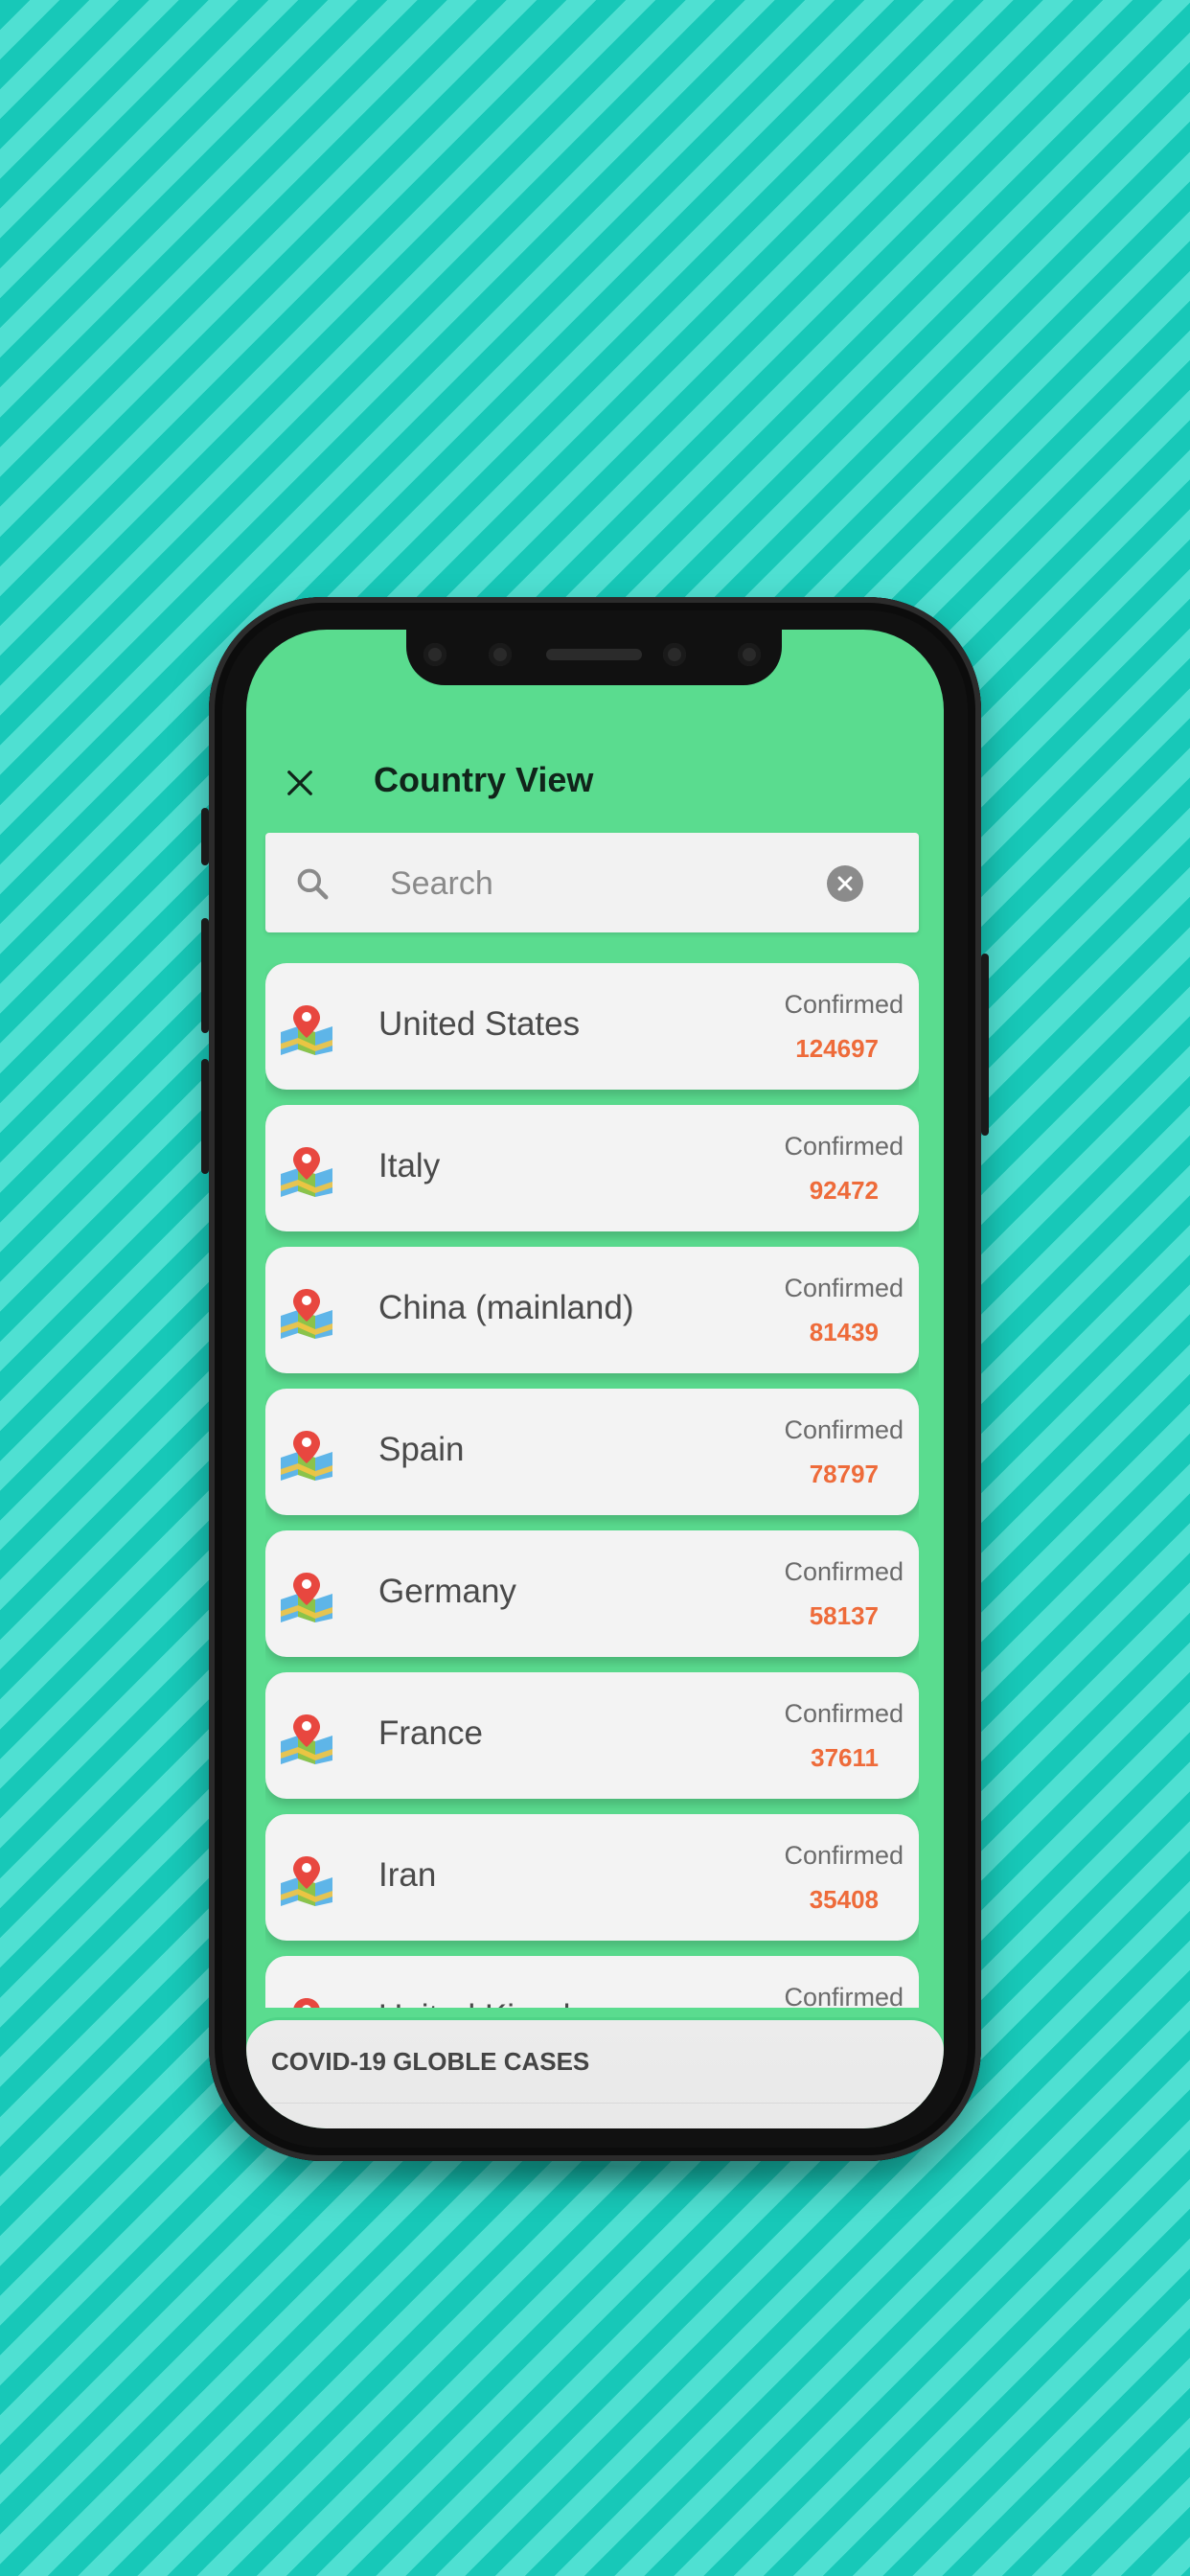 The image size is (1190, 2576). I want to click on search-bar, so click(592, 882).